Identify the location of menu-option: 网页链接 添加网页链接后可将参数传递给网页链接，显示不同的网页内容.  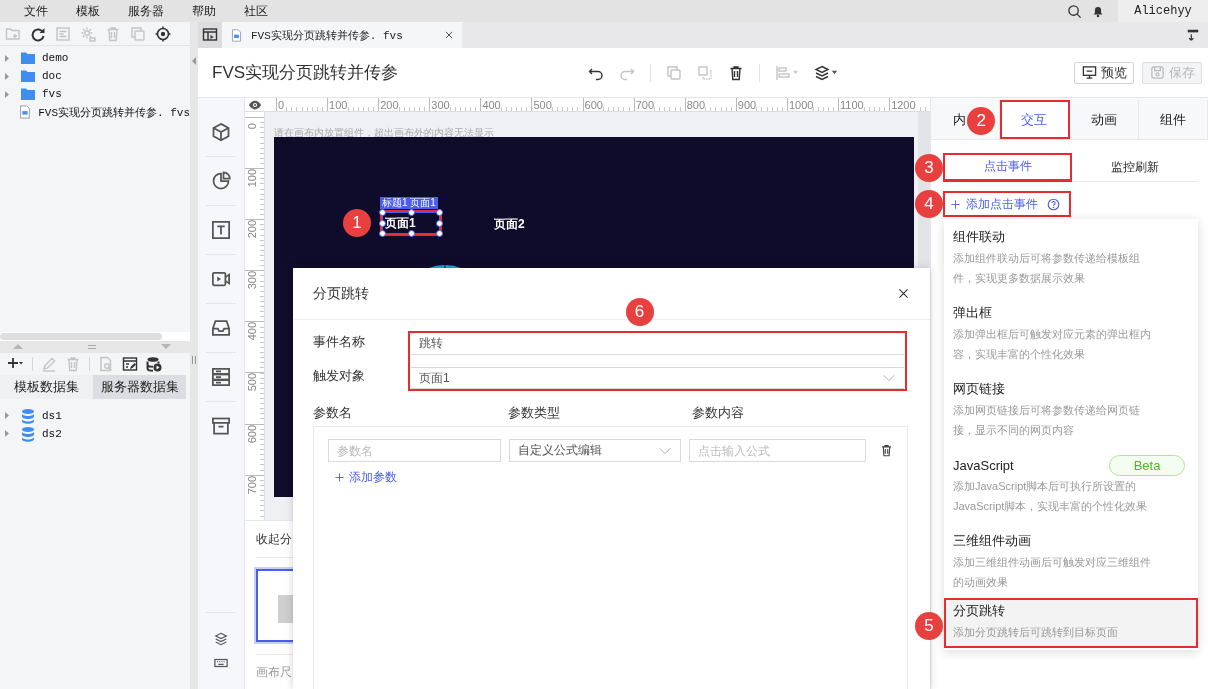
(1071, 409).